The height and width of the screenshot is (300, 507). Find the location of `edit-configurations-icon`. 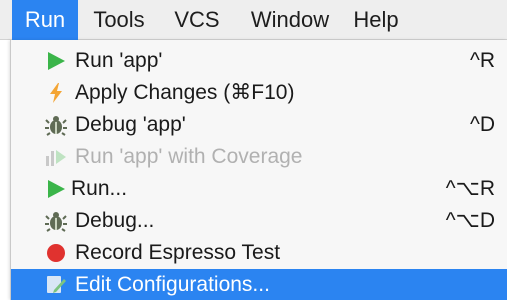

edit-configurations-icon is located at coordinates (56, 285).